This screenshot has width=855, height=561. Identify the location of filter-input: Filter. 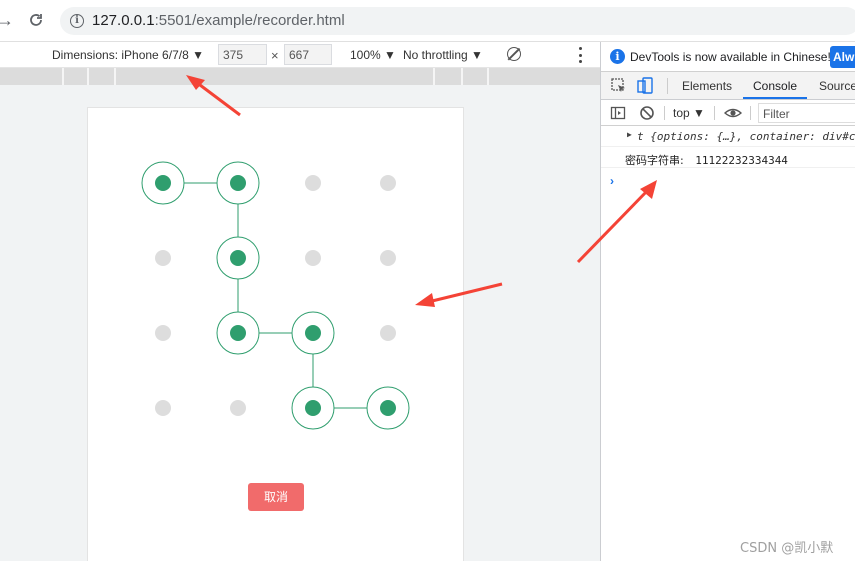
(806, 113).